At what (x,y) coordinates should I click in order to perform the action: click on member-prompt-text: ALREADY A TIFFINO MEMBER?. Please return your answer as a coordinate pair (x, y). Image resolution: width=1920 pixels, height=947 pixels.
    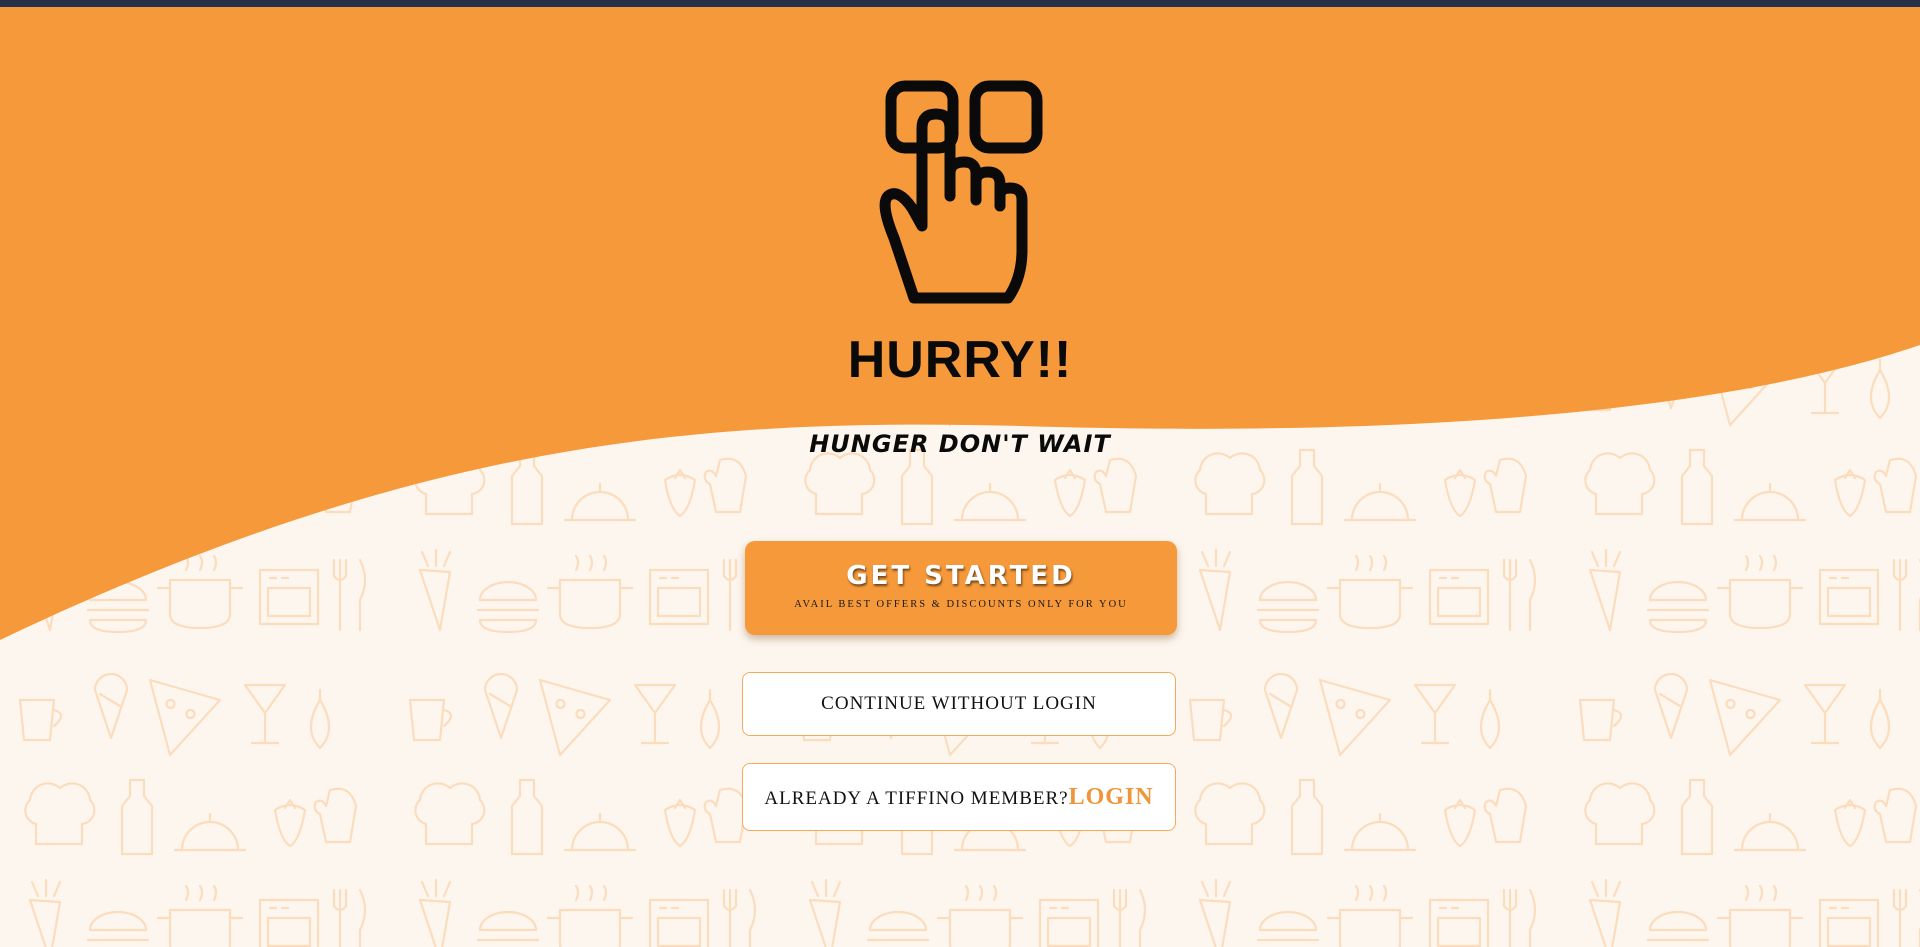
    Looking at the image, I should click on (916, 798).